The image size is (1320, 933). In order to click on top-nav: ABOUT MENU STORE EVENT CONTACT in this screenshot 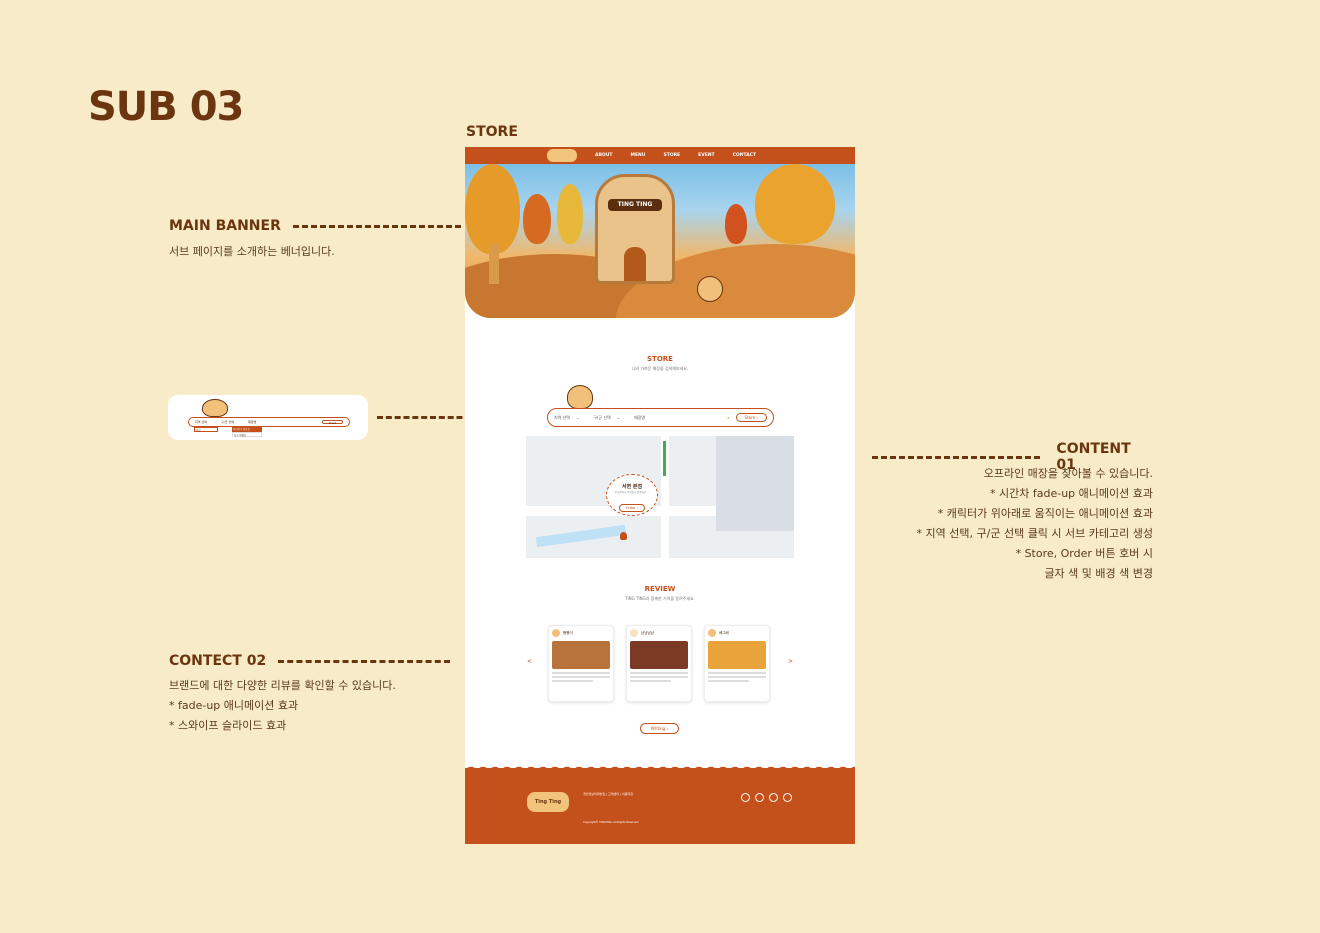, I will do `click(660, 155)`.